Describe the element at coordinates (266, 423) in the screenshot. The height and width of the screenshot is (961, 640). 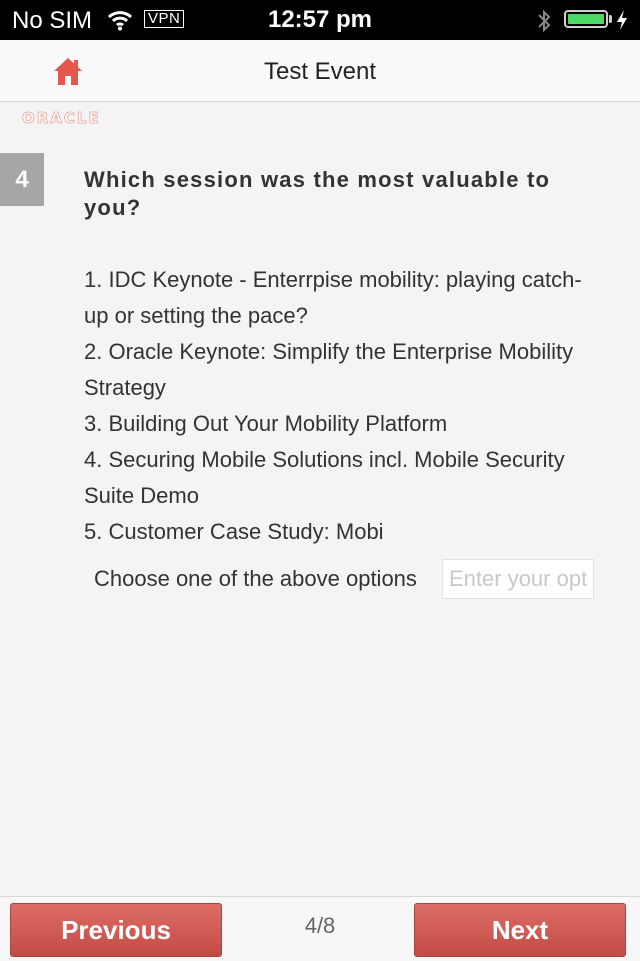
I see `option-item: 3. Building Out Your Mobility Platform` at that location.